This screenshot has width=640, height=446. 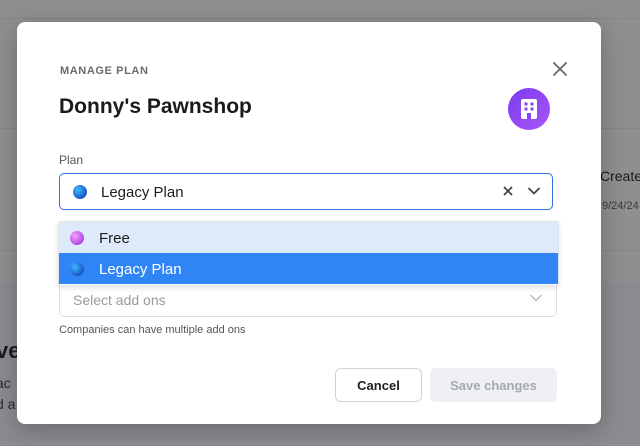 I want to click on close-button, so click(x=560, y=69).